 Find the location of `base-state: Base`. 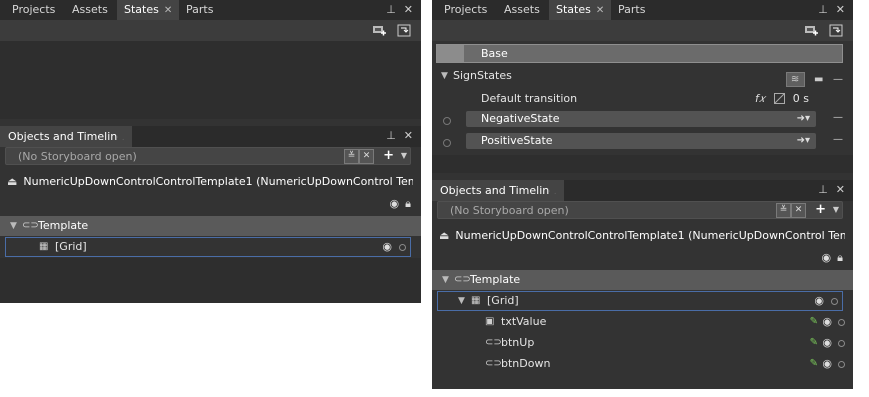

base-state: Base is located at coordinates (639, 53).